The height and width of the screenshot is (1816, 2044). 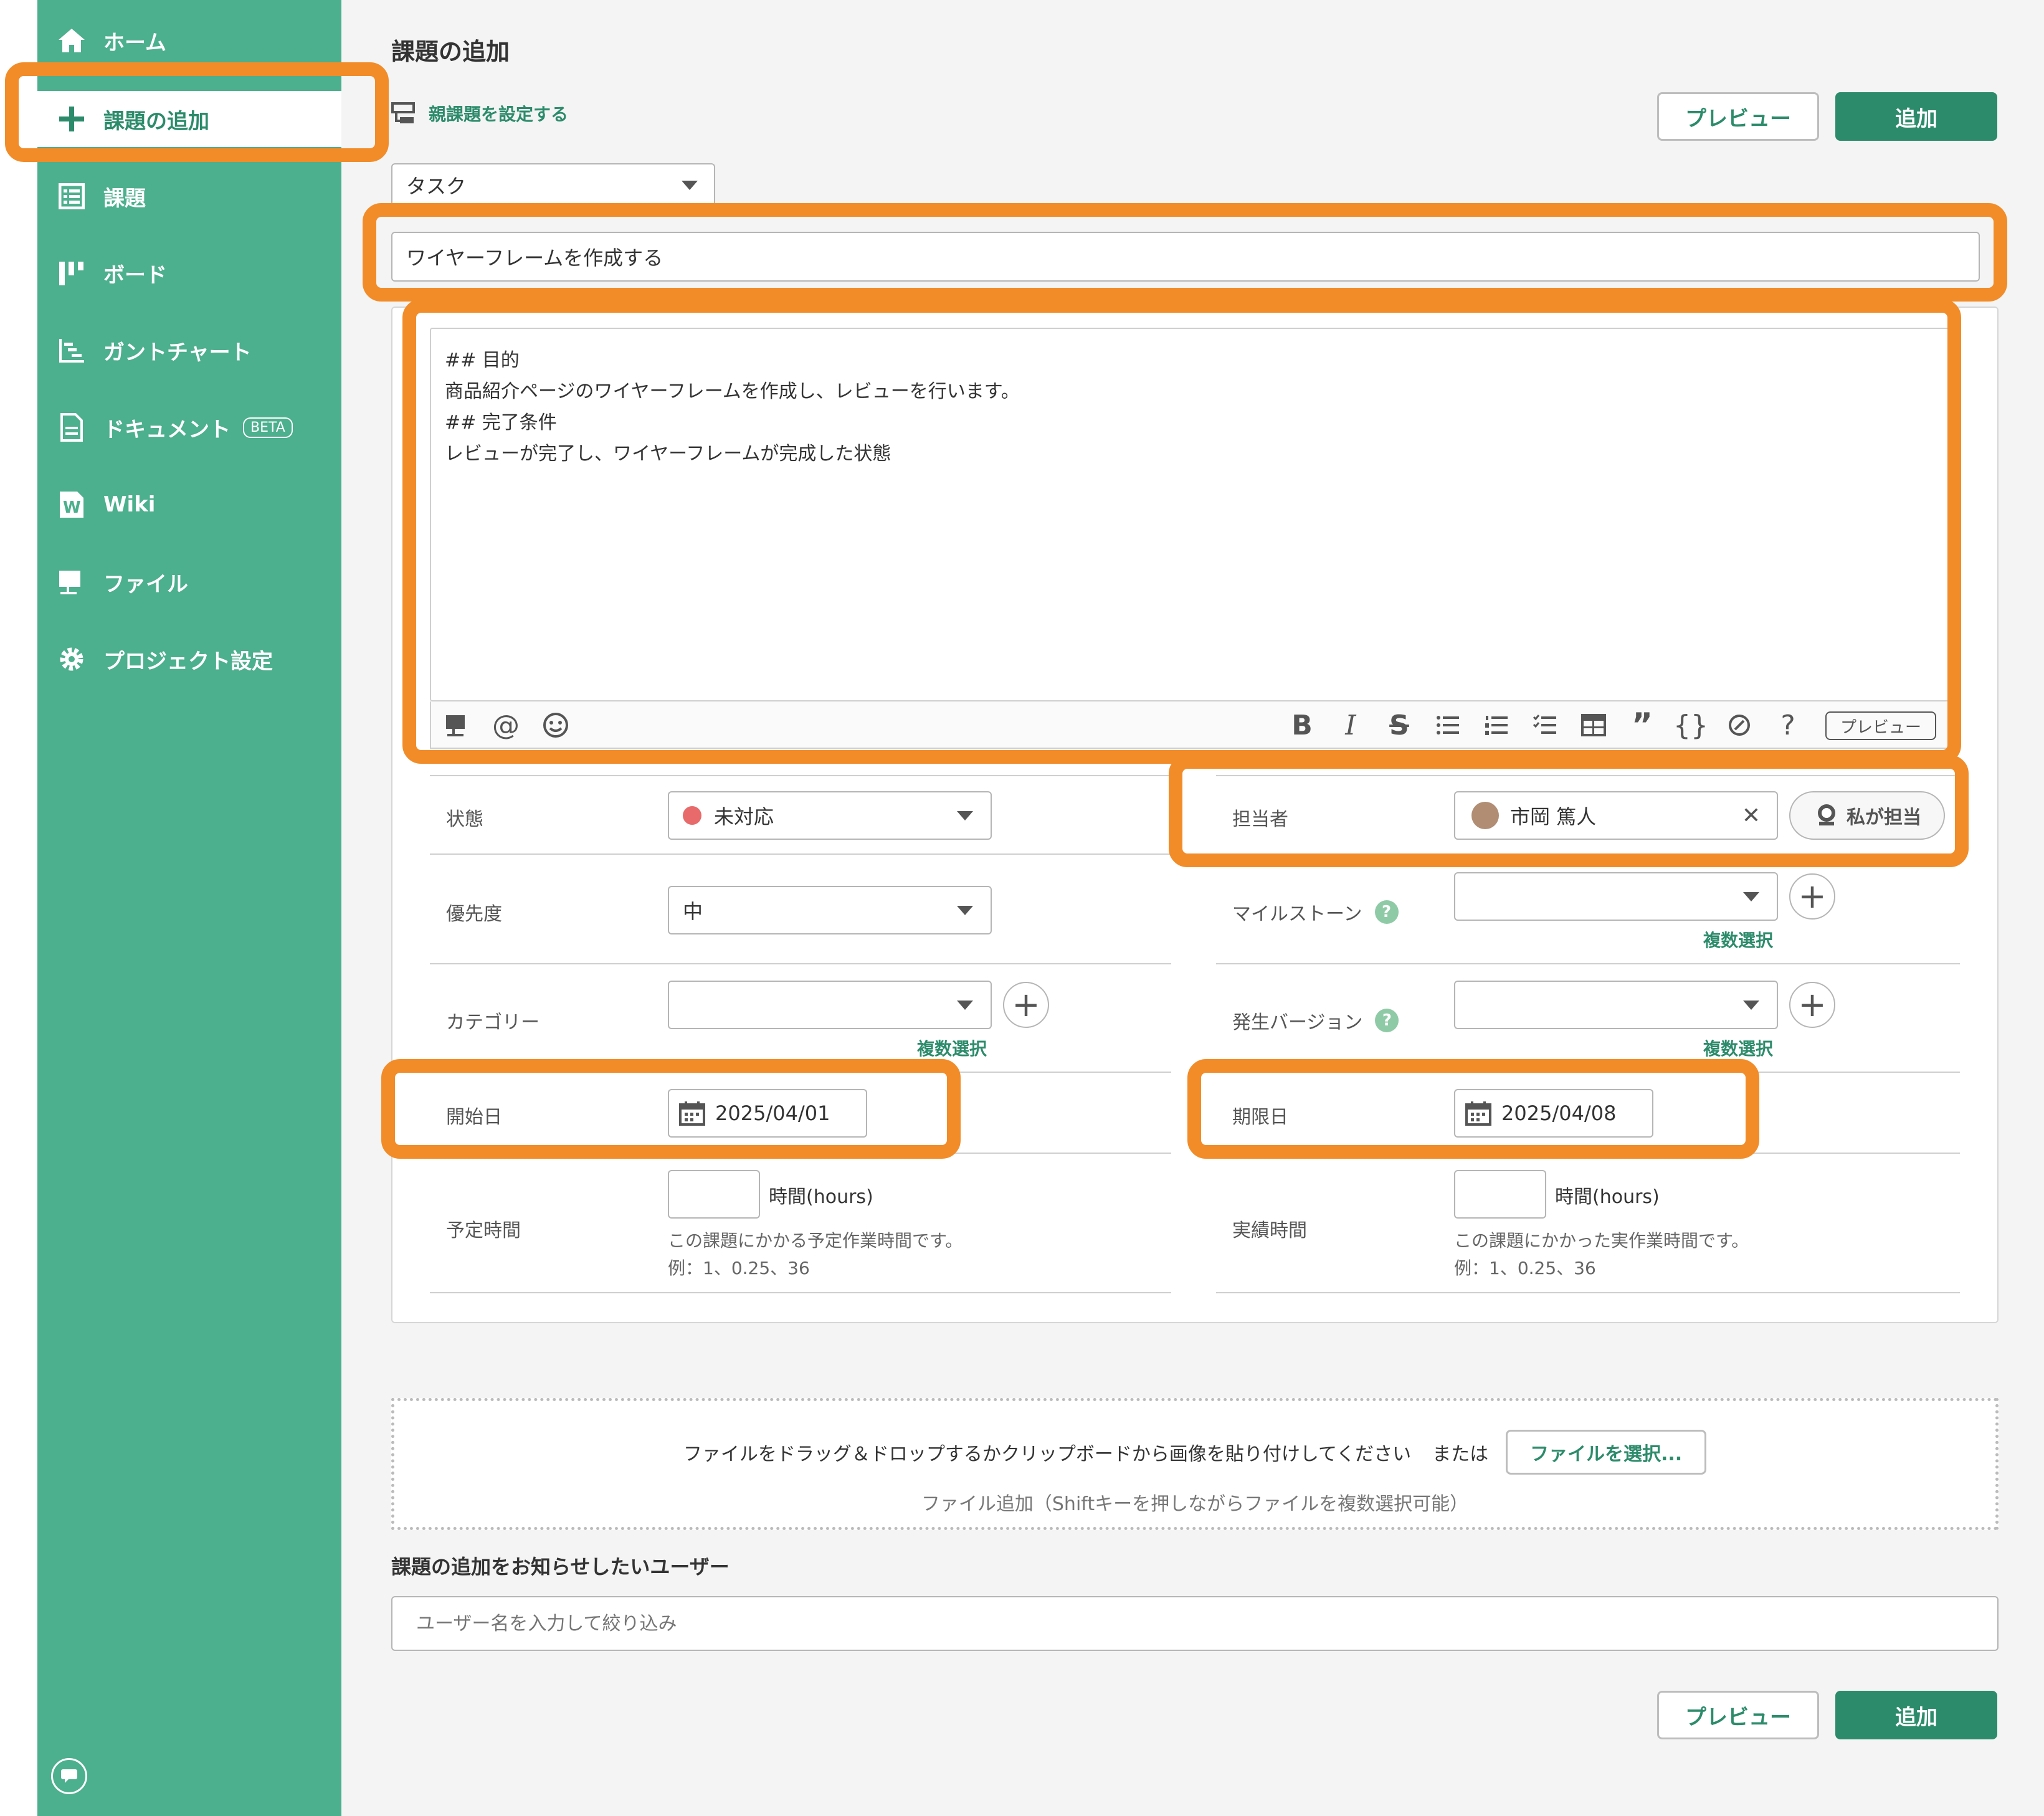 What do you see at coordinates (714, 1194) in the screenshot?
I see `estimated-hours-input` at bounding box center [714, 1194].